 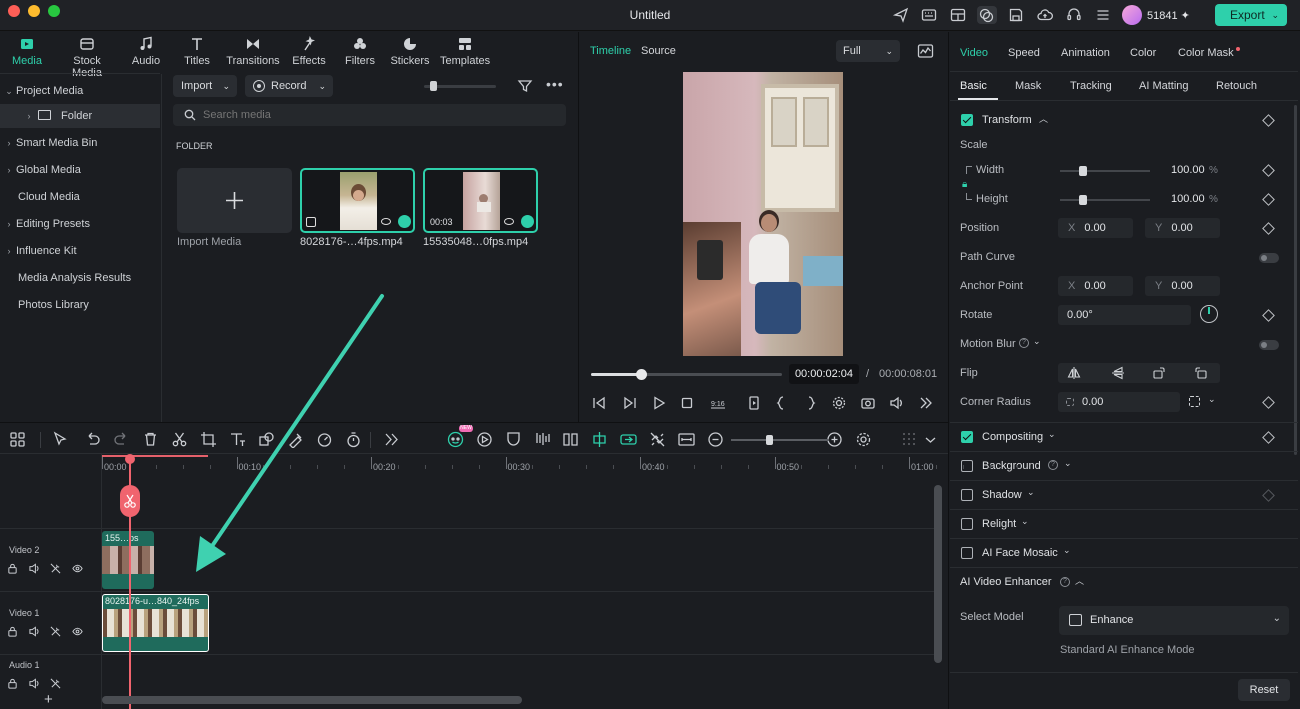 What do you see at coordinates (460, 86) in the screenshot?
I see `thumbnail-size-slider` at bounding box center [460, 86].